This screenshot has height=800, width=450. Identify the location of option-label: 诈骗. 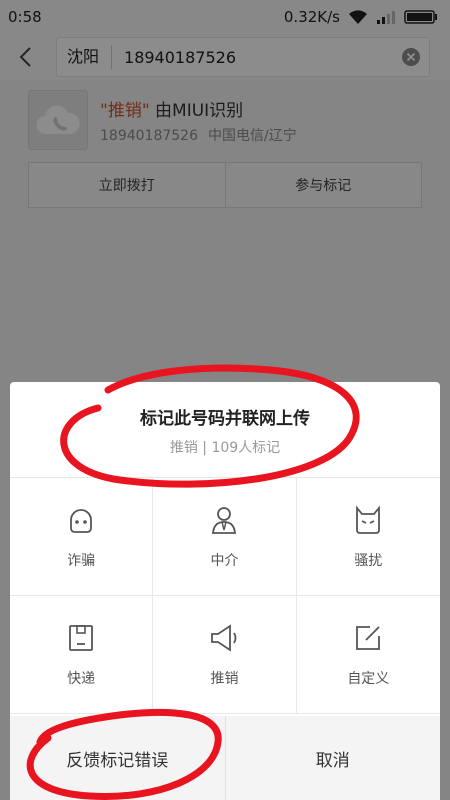
(81, 560).